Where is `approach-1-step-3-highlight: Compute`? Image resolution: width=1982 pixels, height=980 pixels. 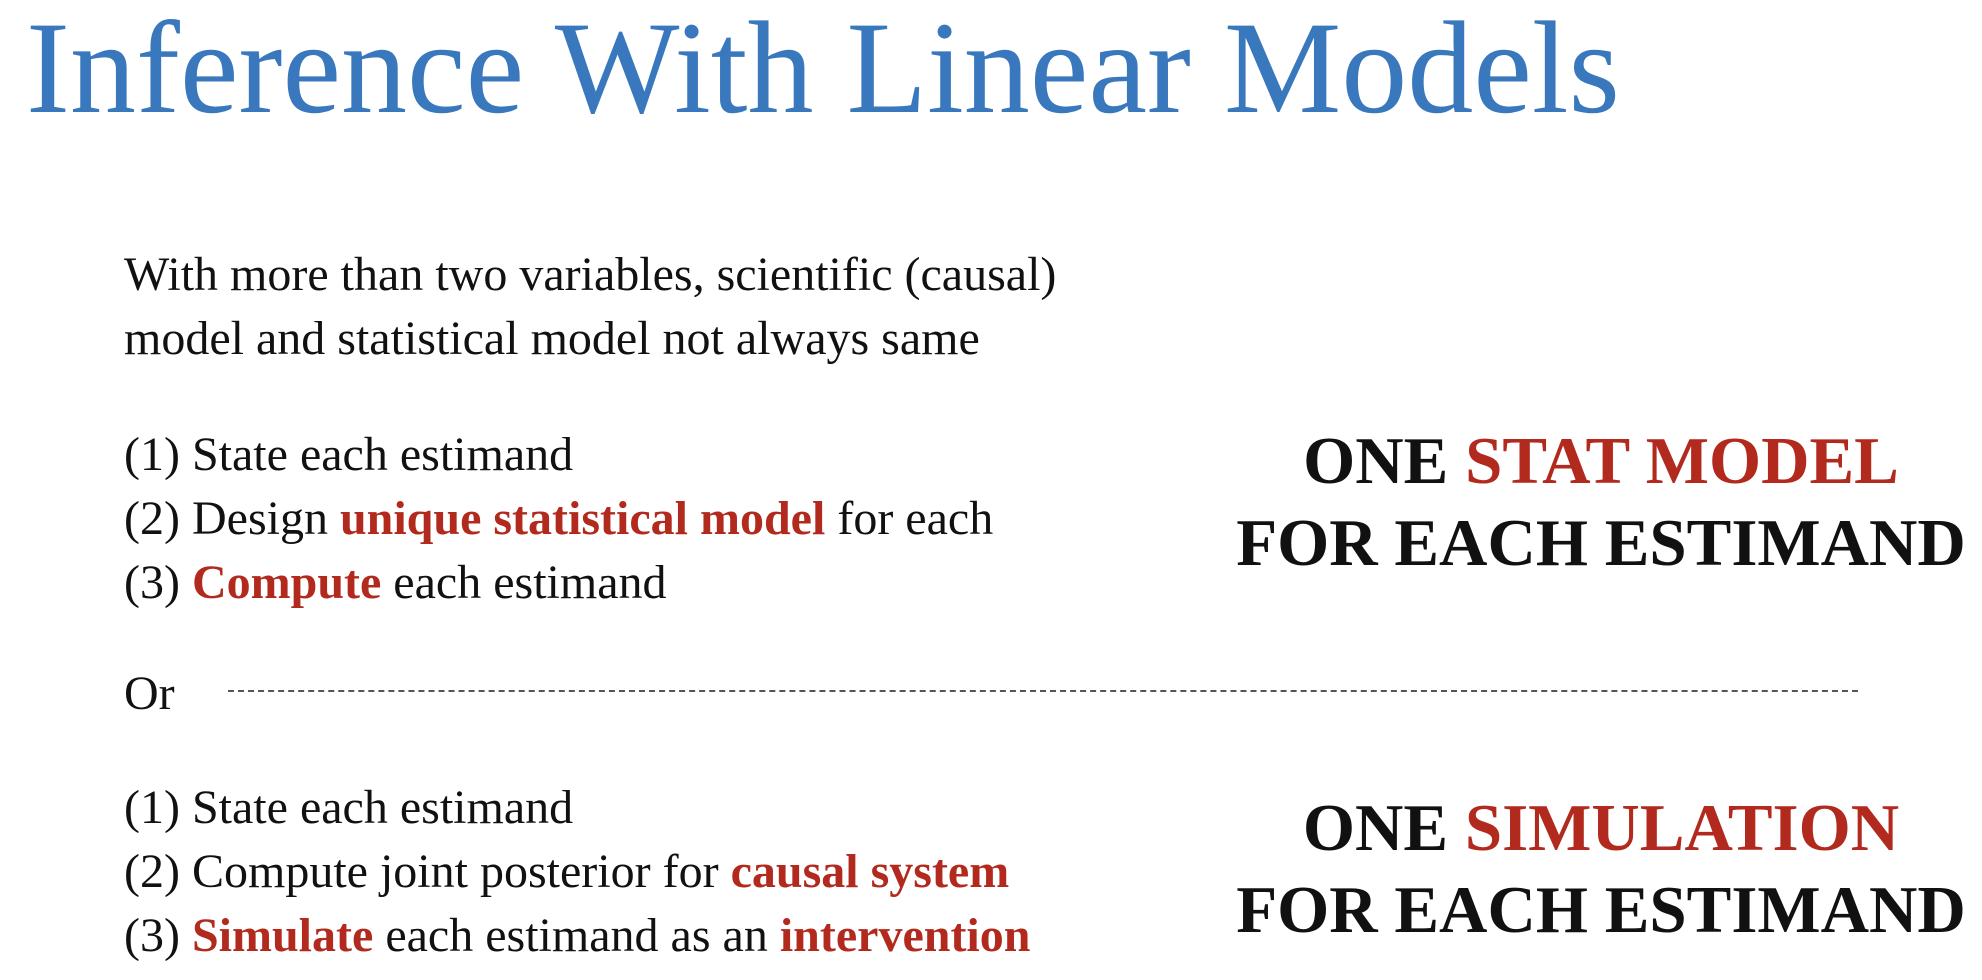
approach-1-step-3-highlight: Compute is located at coordinates (286, 582).